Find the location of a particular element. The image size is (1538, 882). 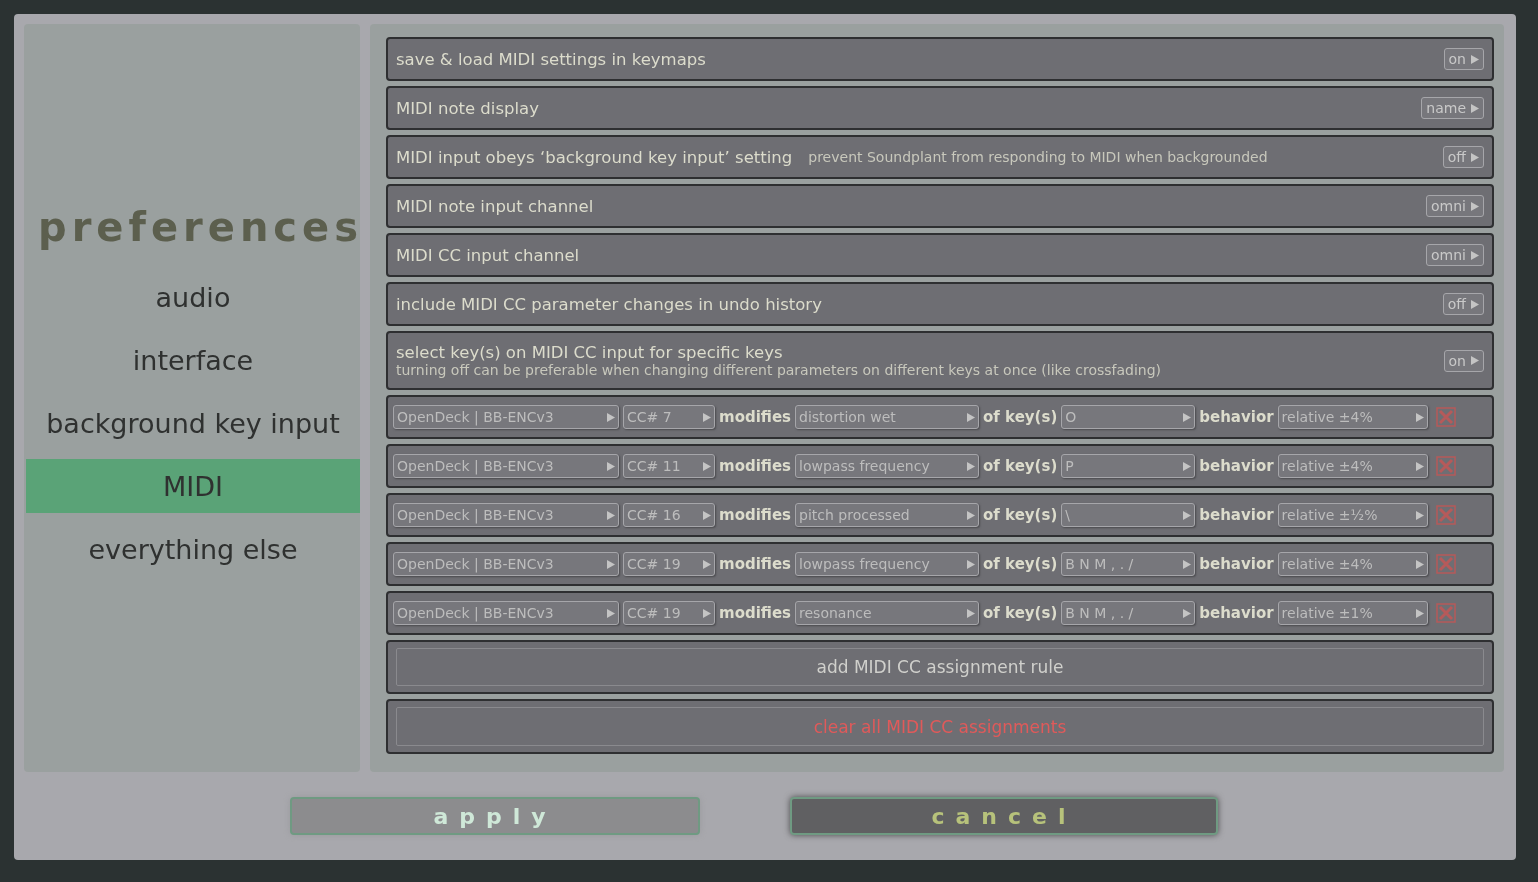

action-button: add MIDI CC assignment rule is located at coordinates (940, 667).